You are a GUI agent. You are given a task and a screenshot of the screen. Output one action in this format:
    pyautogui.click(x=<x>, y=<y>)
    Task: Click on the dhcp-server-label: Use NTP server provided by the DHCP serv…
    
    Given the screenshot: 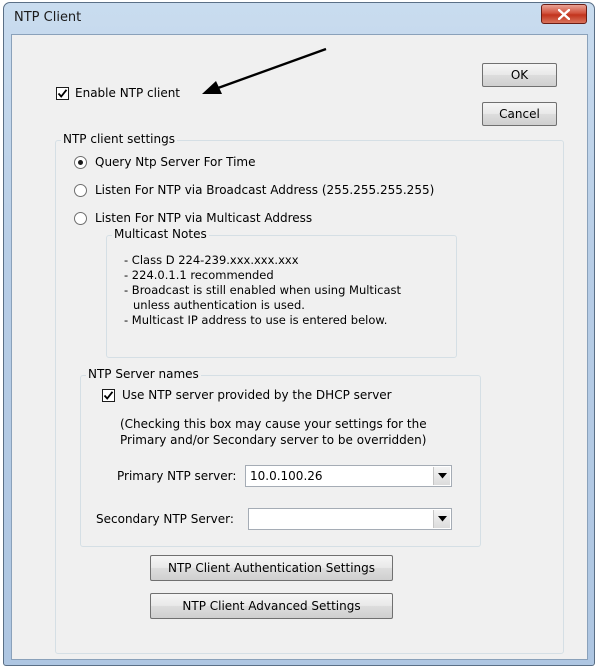 What is the action you would take?
    pyautogui.click(x=257, y=395)
    